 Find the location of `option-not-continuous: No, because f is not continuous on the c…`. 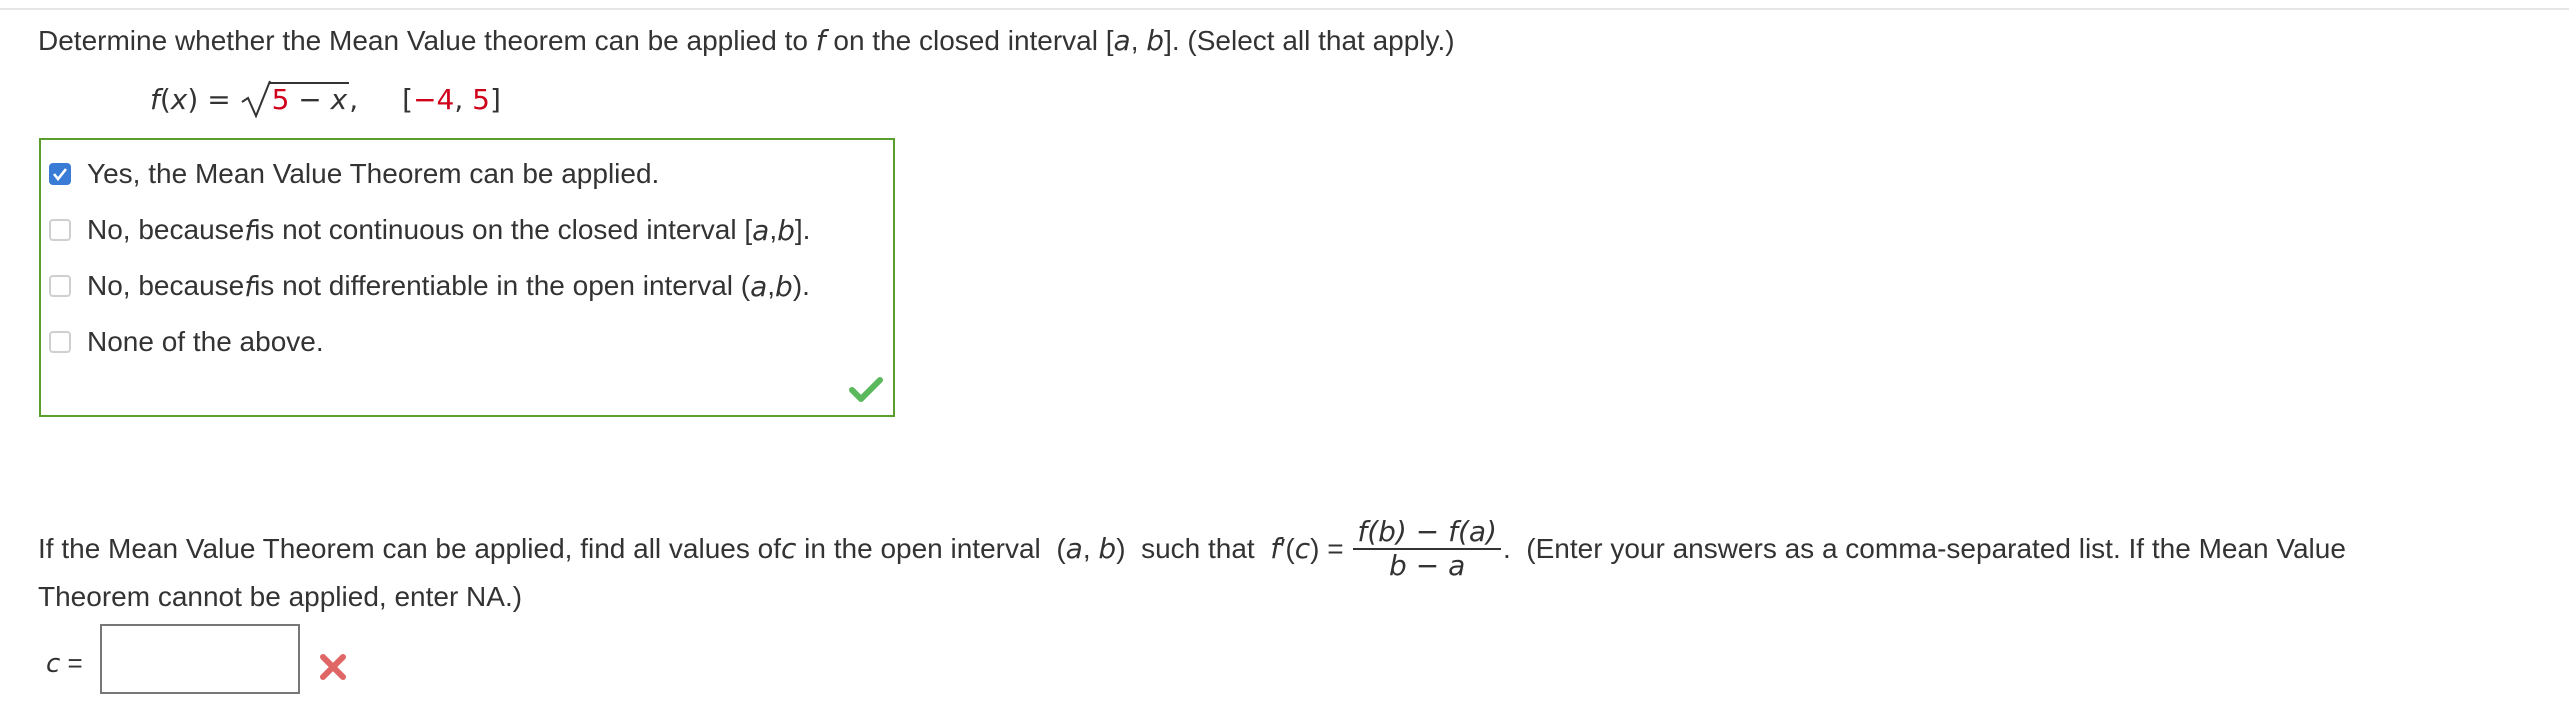

option-not-continuous: No, because f is not continuous on the c… is located at coordinates (429, 230).